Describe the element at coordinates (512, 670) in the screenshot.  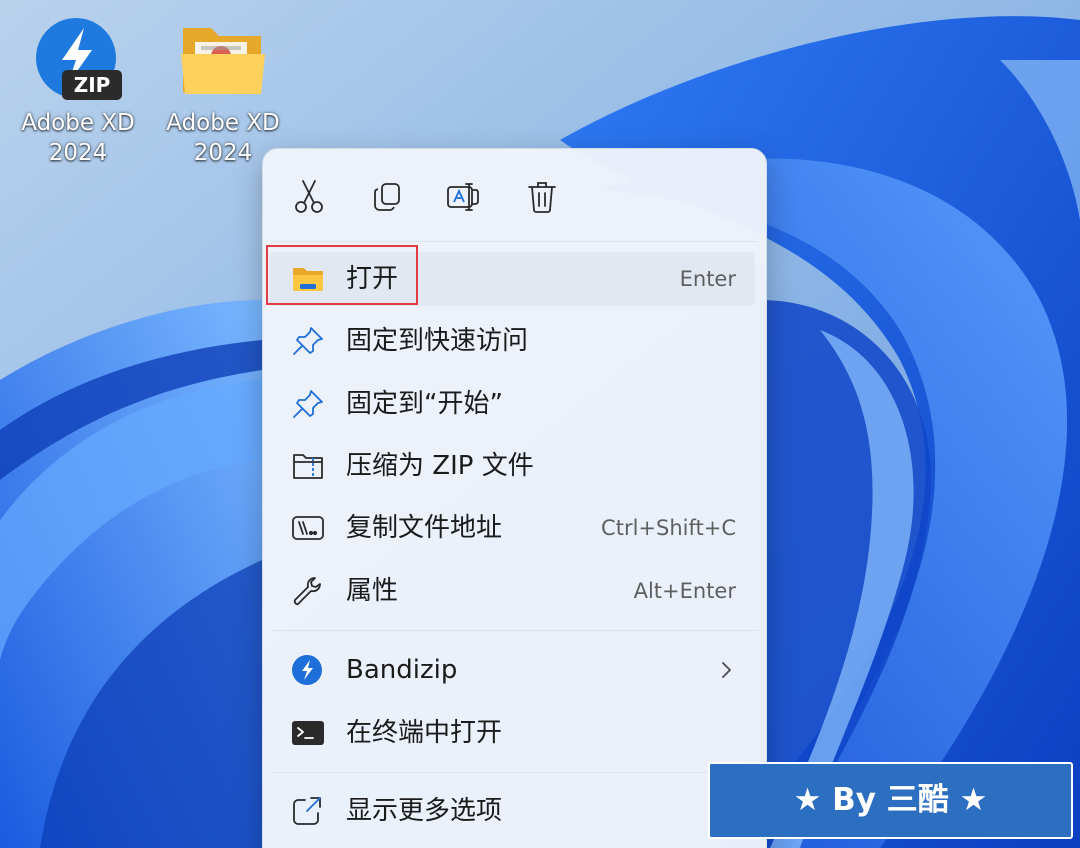
I see `menu-item-bandizip: Bandizip` at that location.